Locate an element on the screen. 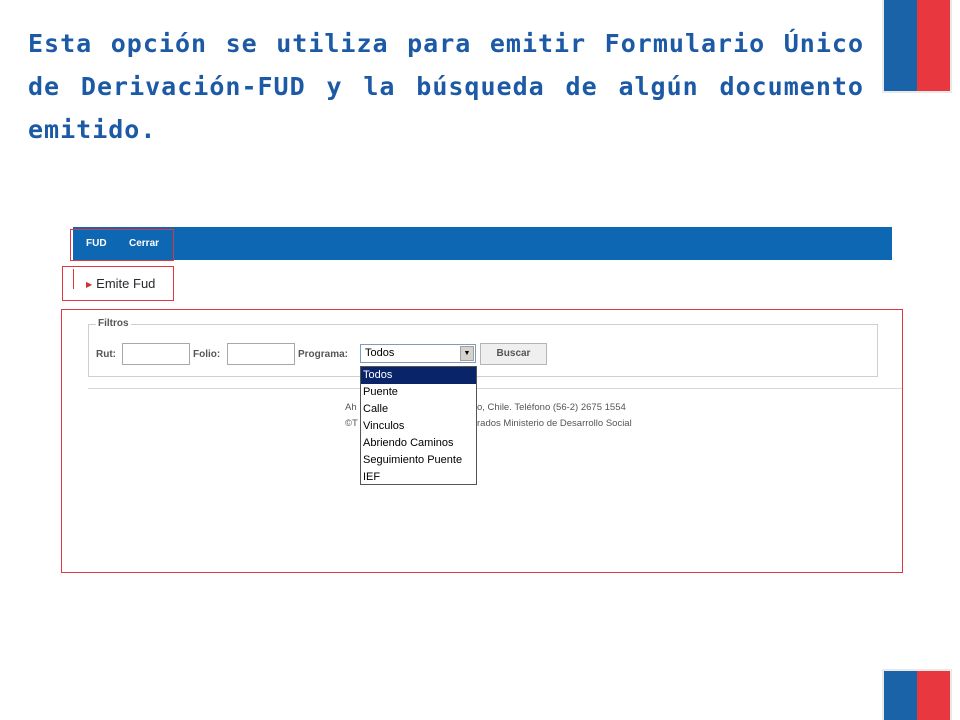 The height and width of the screenshot is (720, 960). footer-line1-left: Ah is located at coordinates (351, 407).